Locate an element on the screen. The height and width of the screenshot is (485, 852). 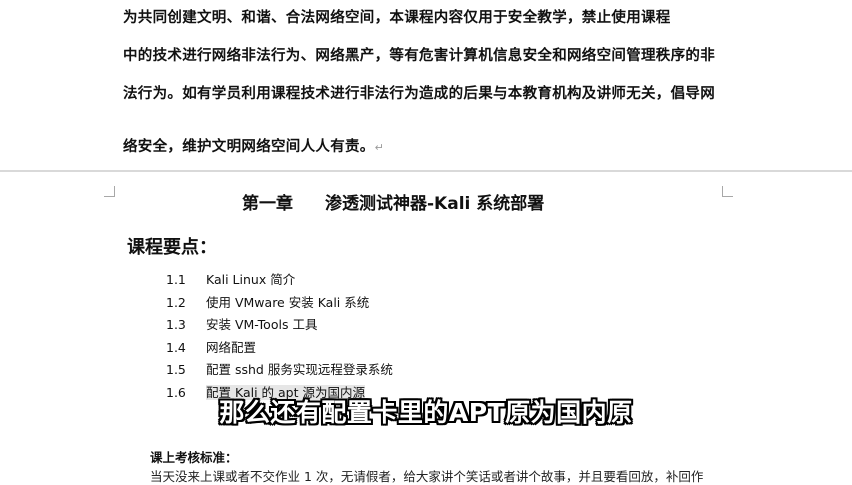
key-point-number: 1.5 is located at coordinates (176, 369).